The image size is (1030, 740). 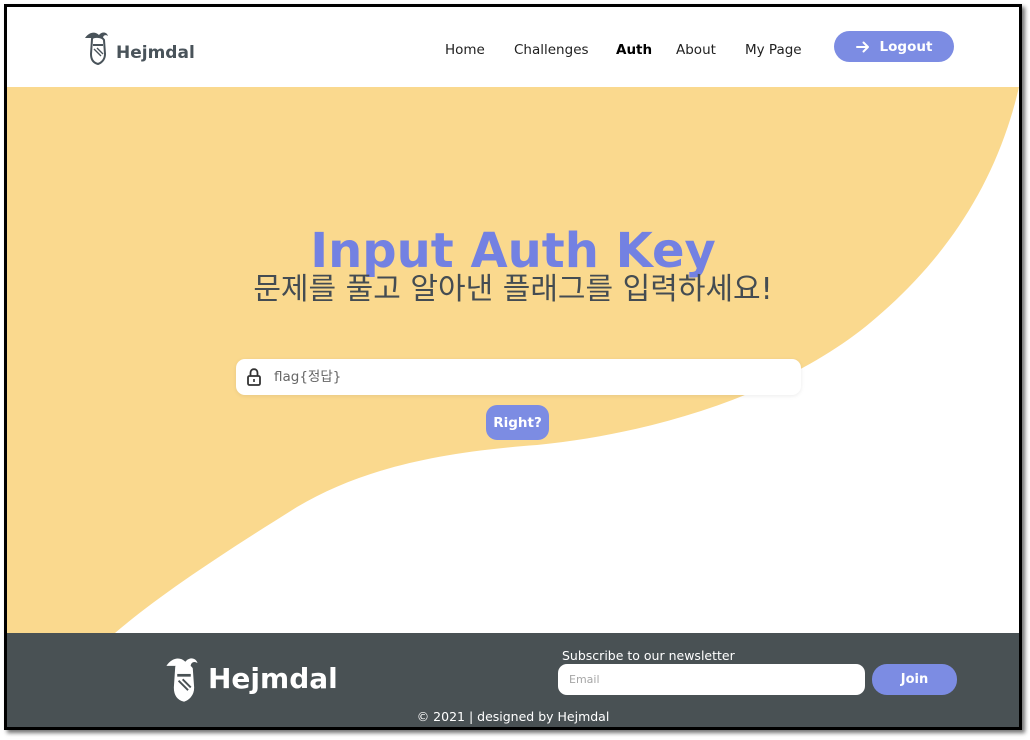 I want to click on nav-item-home: Home, so click(x=465, y=50).